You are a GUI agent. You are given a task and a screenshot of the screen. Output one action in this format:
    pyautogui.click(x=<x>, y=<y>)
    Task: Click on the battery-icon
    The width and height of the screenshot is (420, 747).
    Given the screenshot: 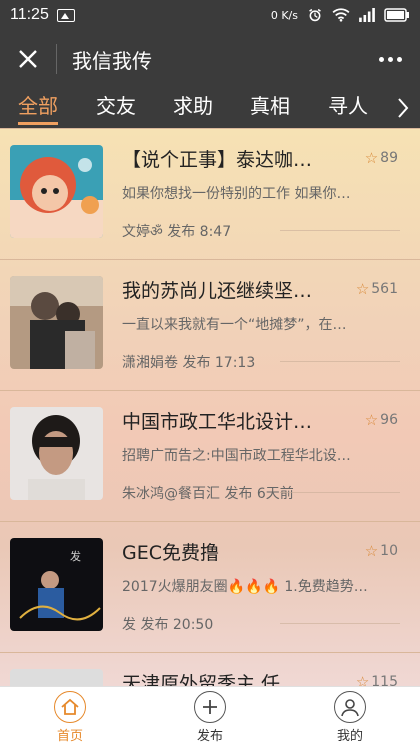 What is the action you would take?
    pyautogui.click(x=396, y=15)
    